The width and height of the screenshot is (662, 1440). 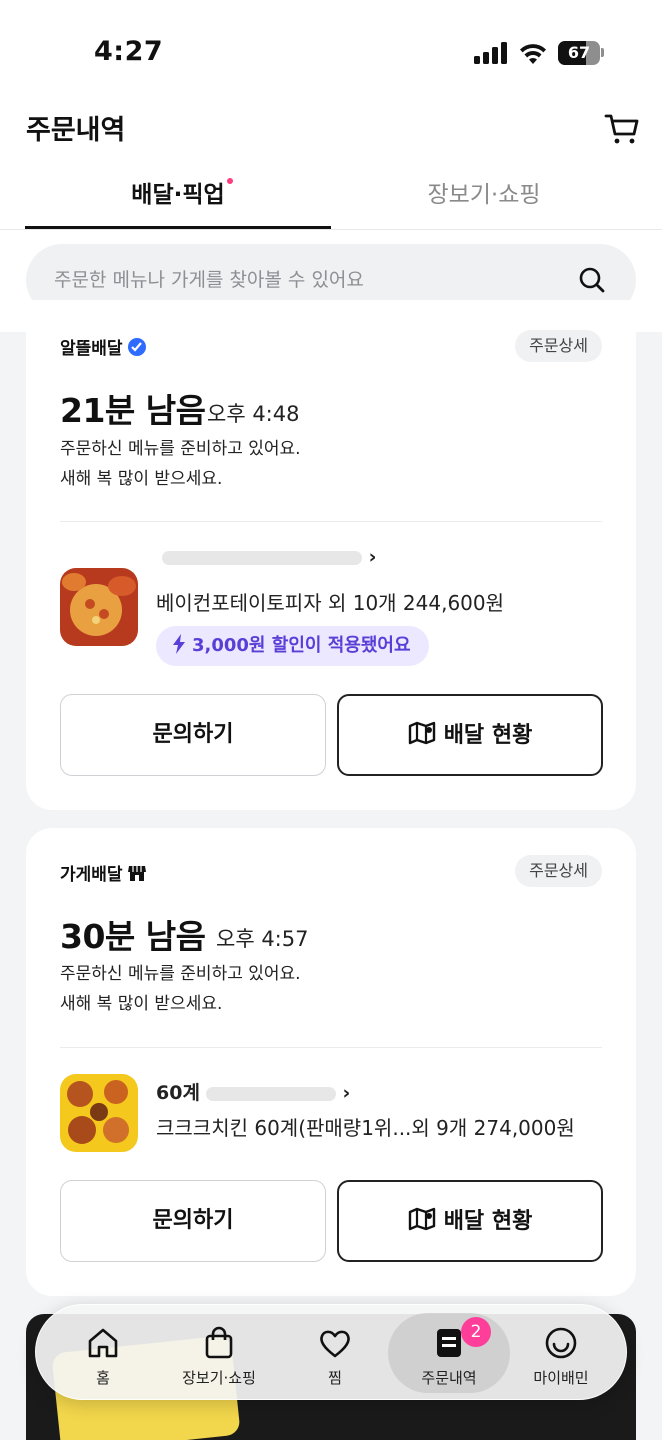 I want to click on heart-icon, so click(x=335, y=1344).